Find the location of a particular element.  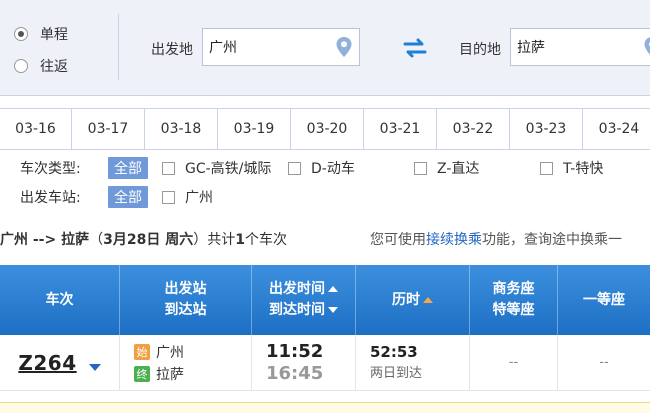

sort-depart: 出发时间 is located at coordinates (297, 289).